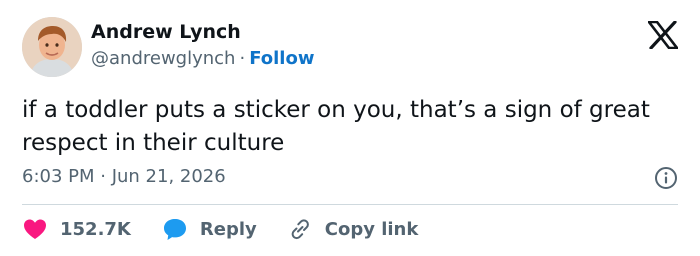 This screenshot has width=700, height=256. I want to click on divider, so click(350, 204).